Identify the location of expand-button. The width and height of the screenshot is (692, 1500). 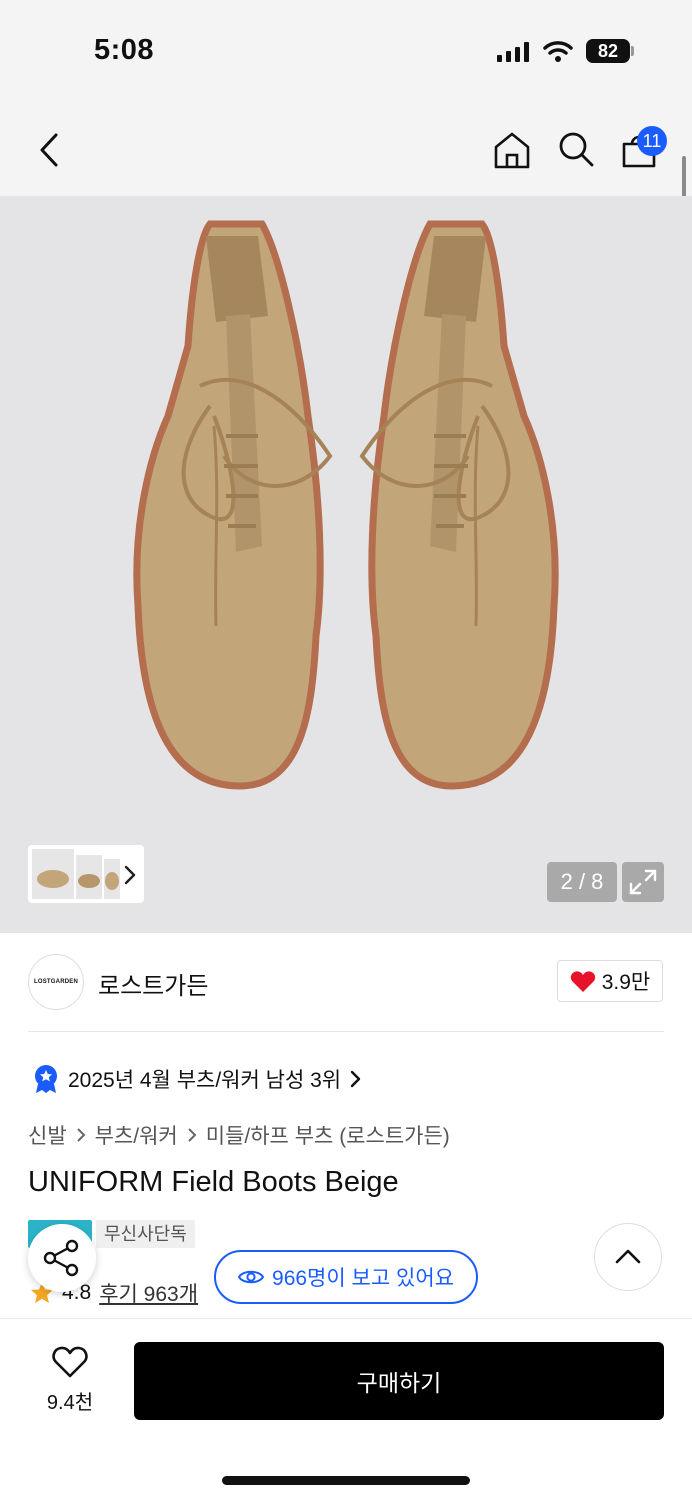
(643, 882).